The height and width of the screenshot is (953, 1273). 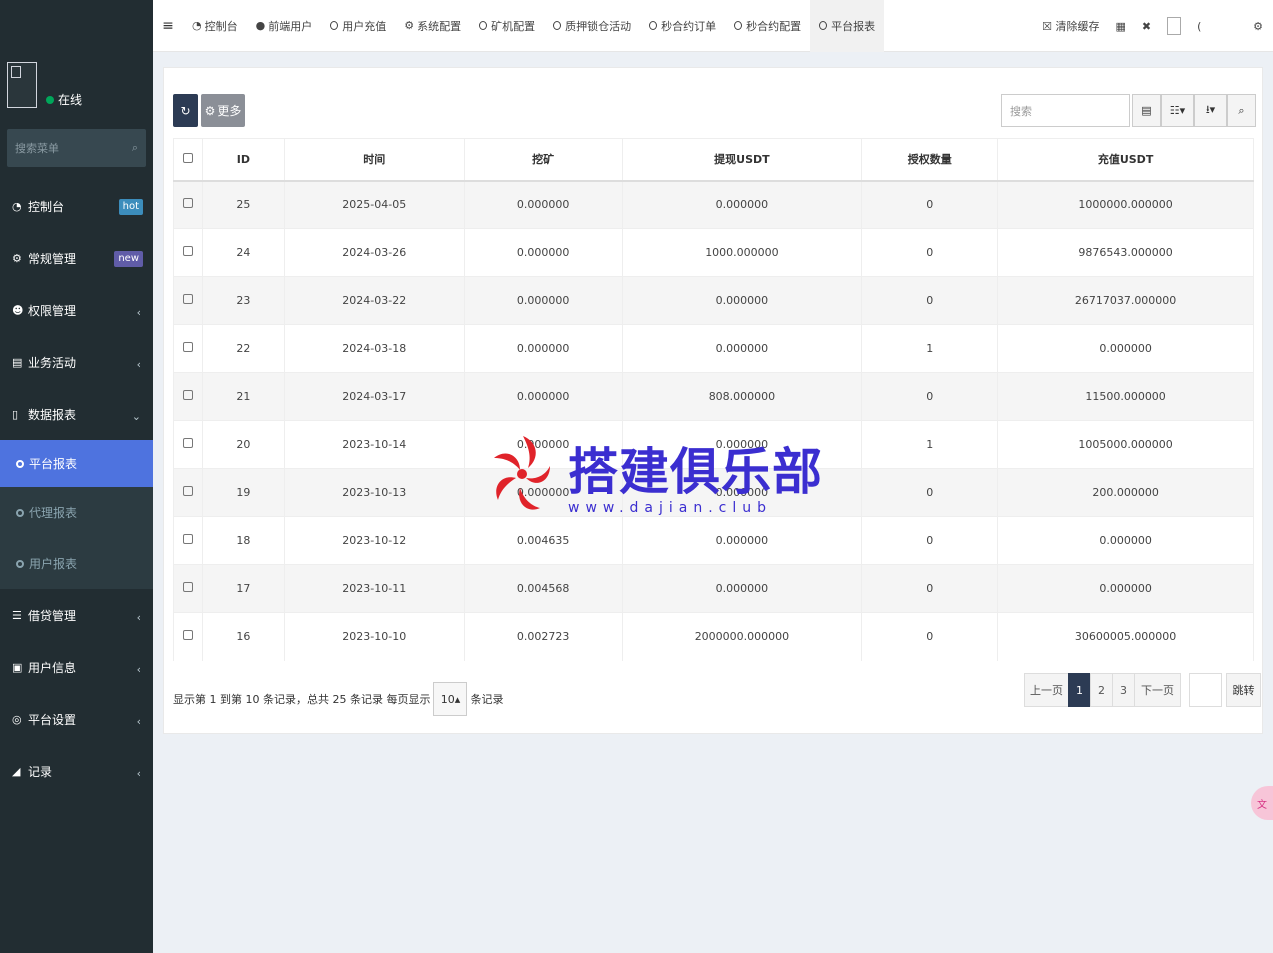 I want to click on menu-search-input: 搜索菜单 ⌕, so click(x=76, y=148).